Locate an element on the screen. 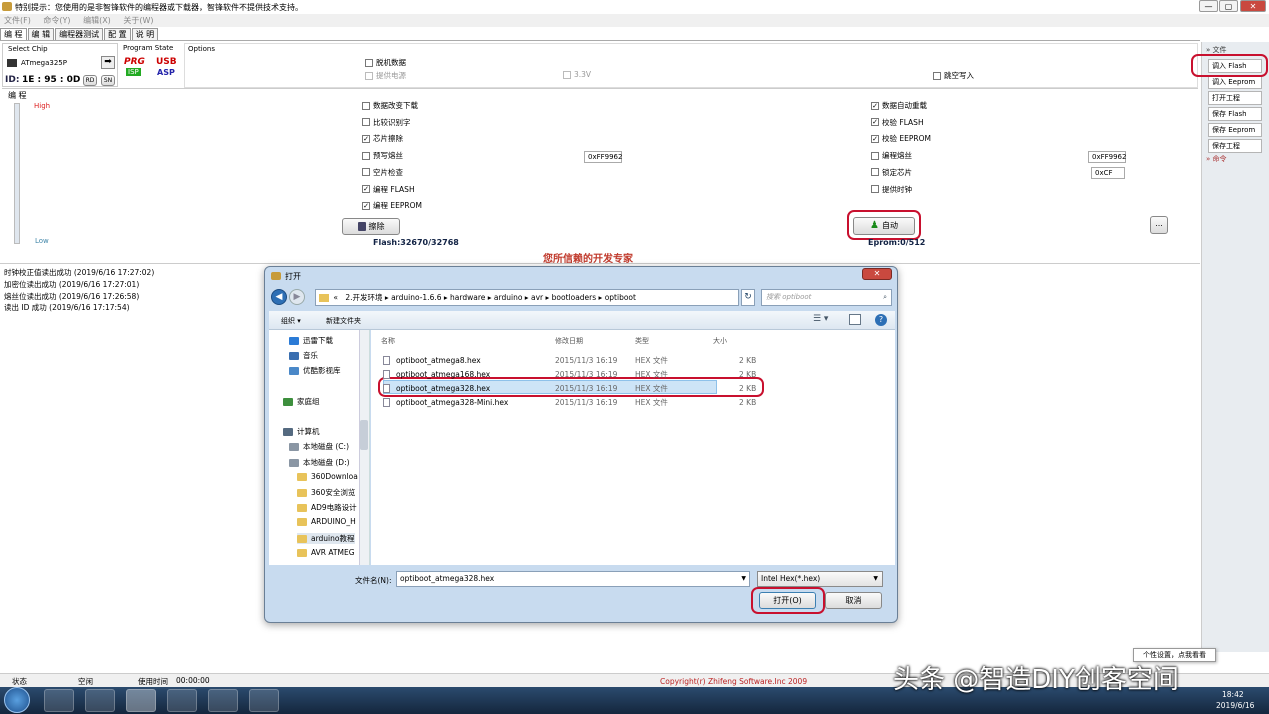  nav-item: 360Downloa is located at coordinates (327, 476).